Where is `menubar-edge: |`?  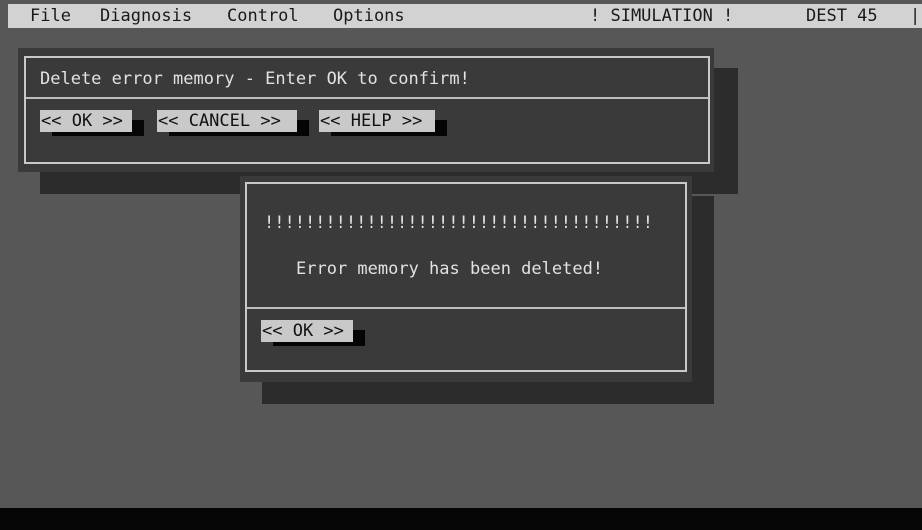 menubar-edge: | is located at coordinates (915, 16).